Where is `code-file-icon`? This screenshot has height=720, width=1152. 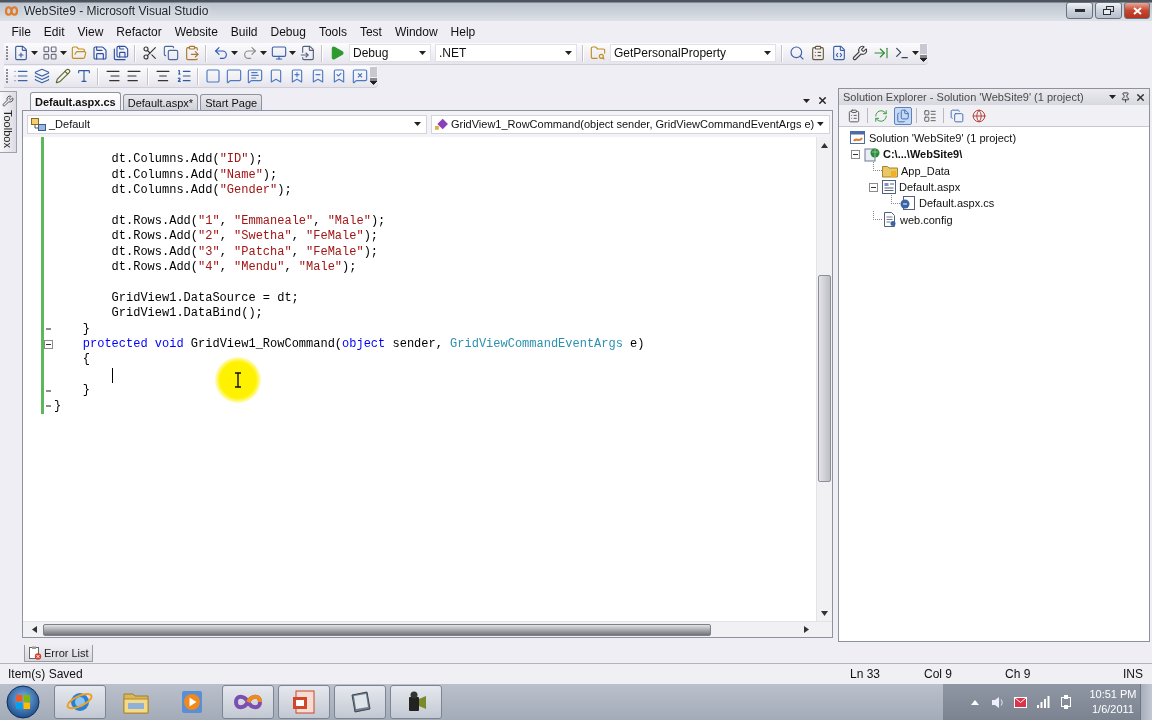
code-file-icon is located at coordinates (838, 53).